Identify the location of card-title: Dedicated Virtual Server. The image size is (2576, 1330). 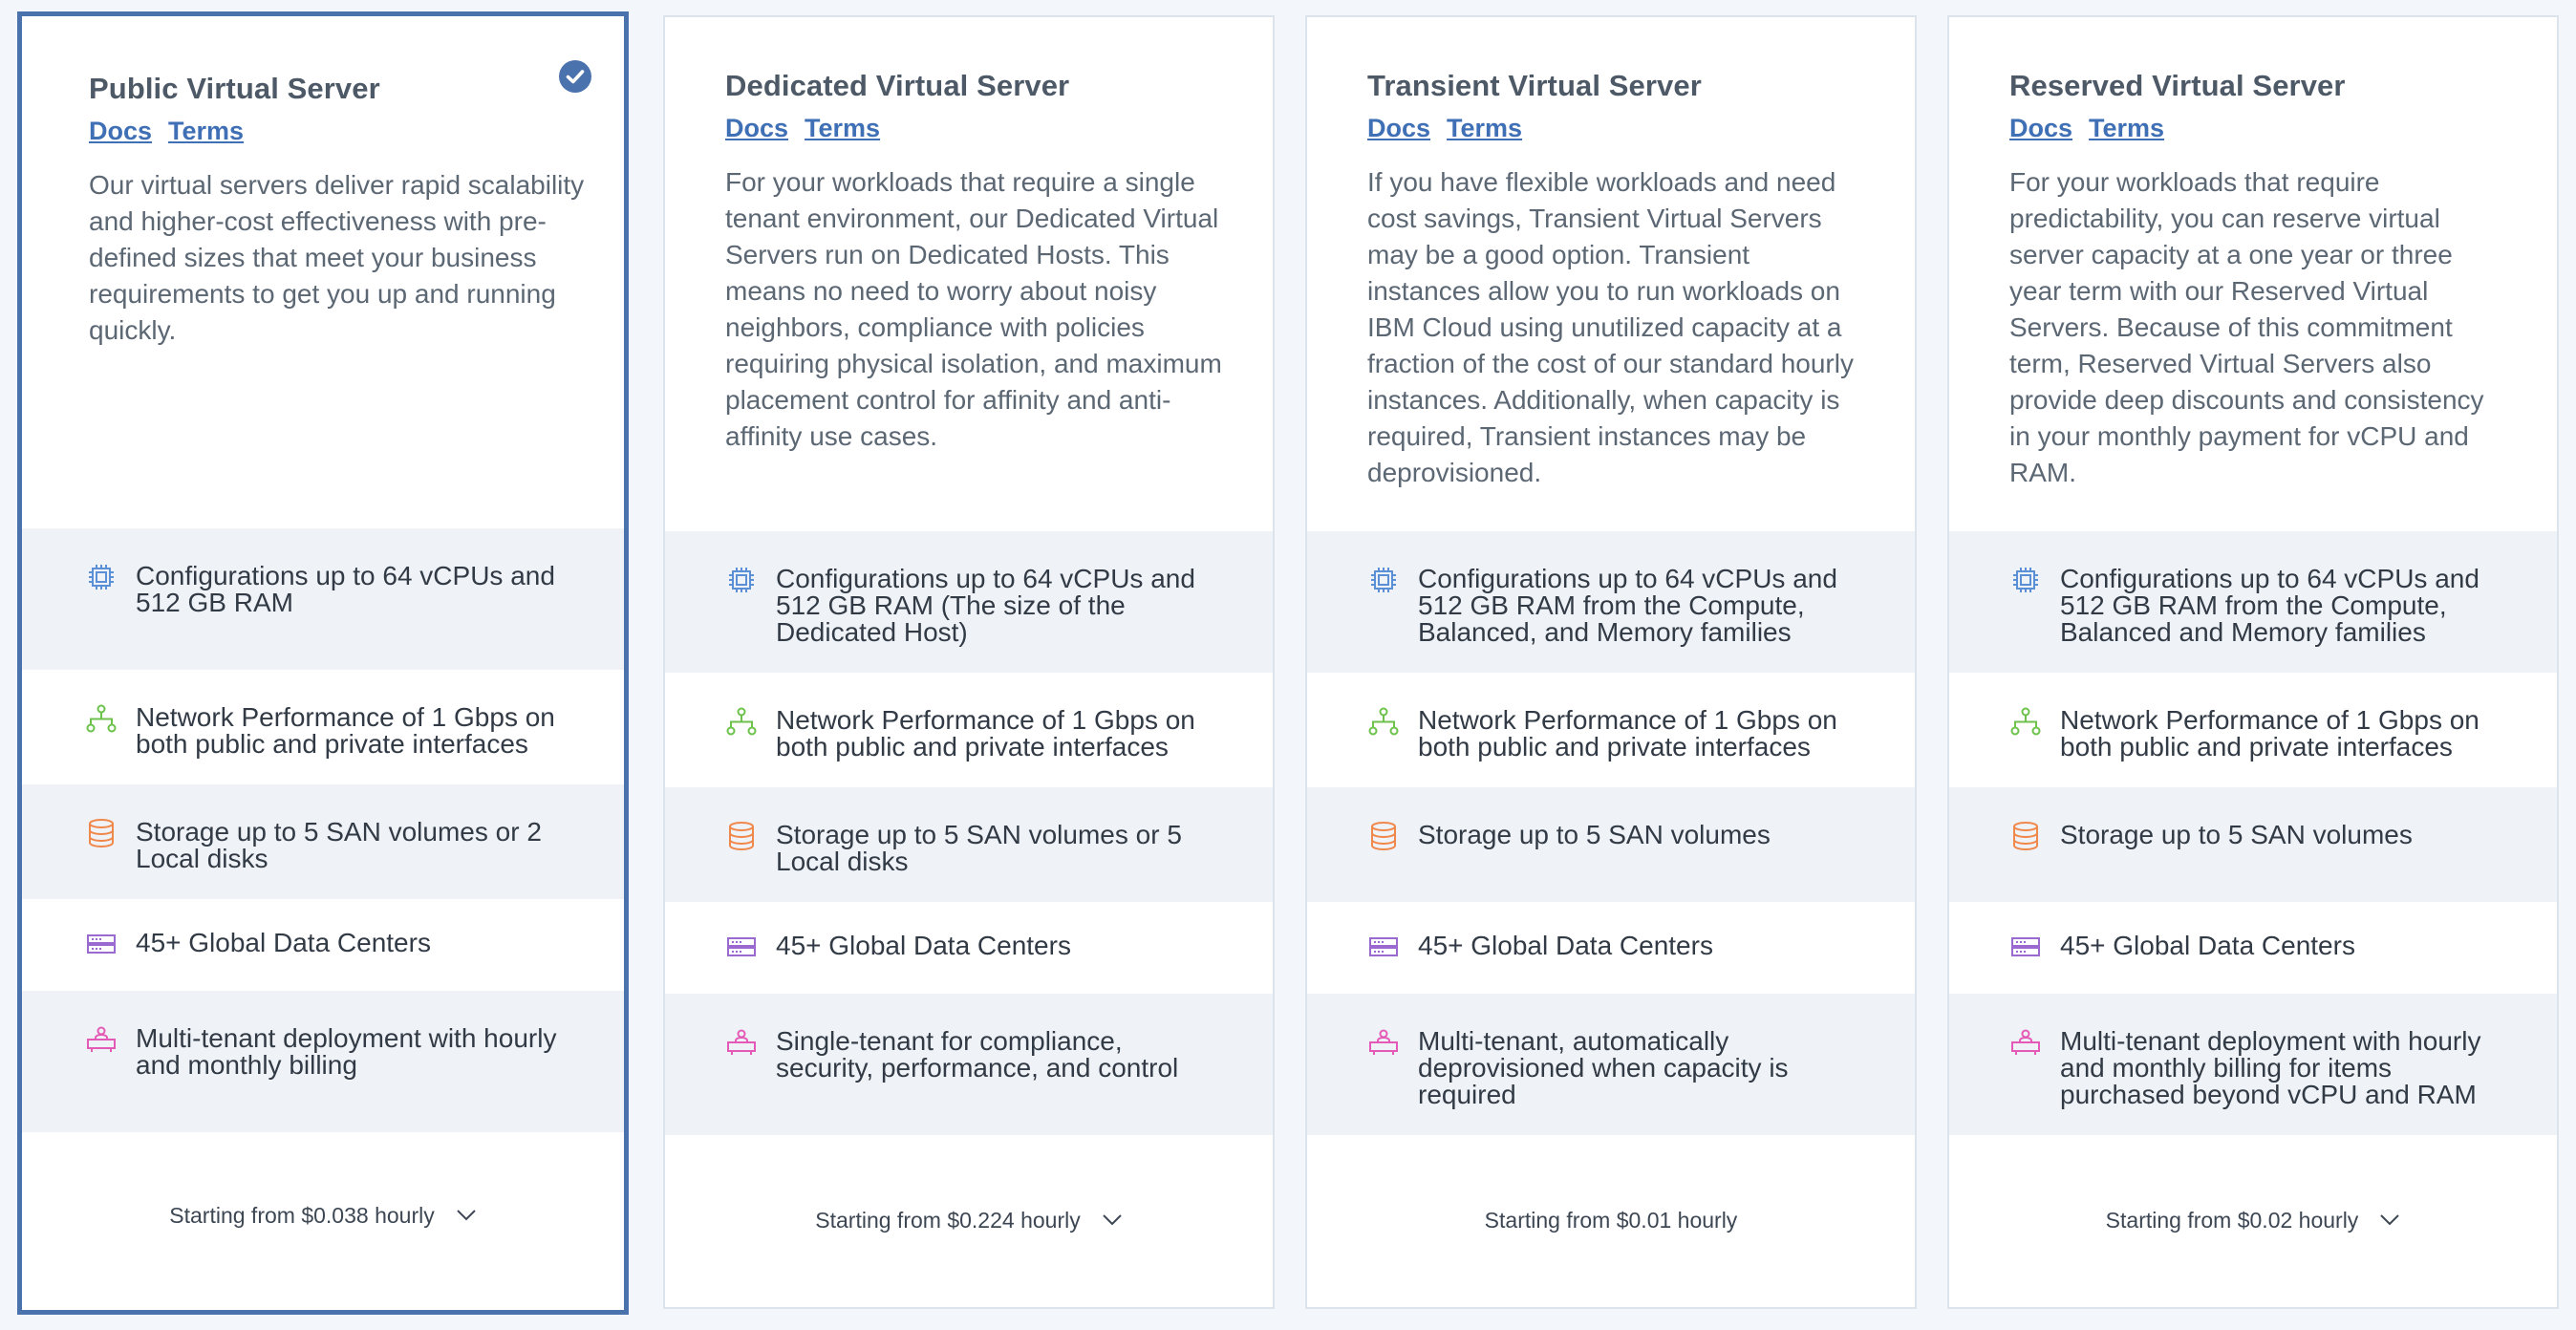
(897, 85).